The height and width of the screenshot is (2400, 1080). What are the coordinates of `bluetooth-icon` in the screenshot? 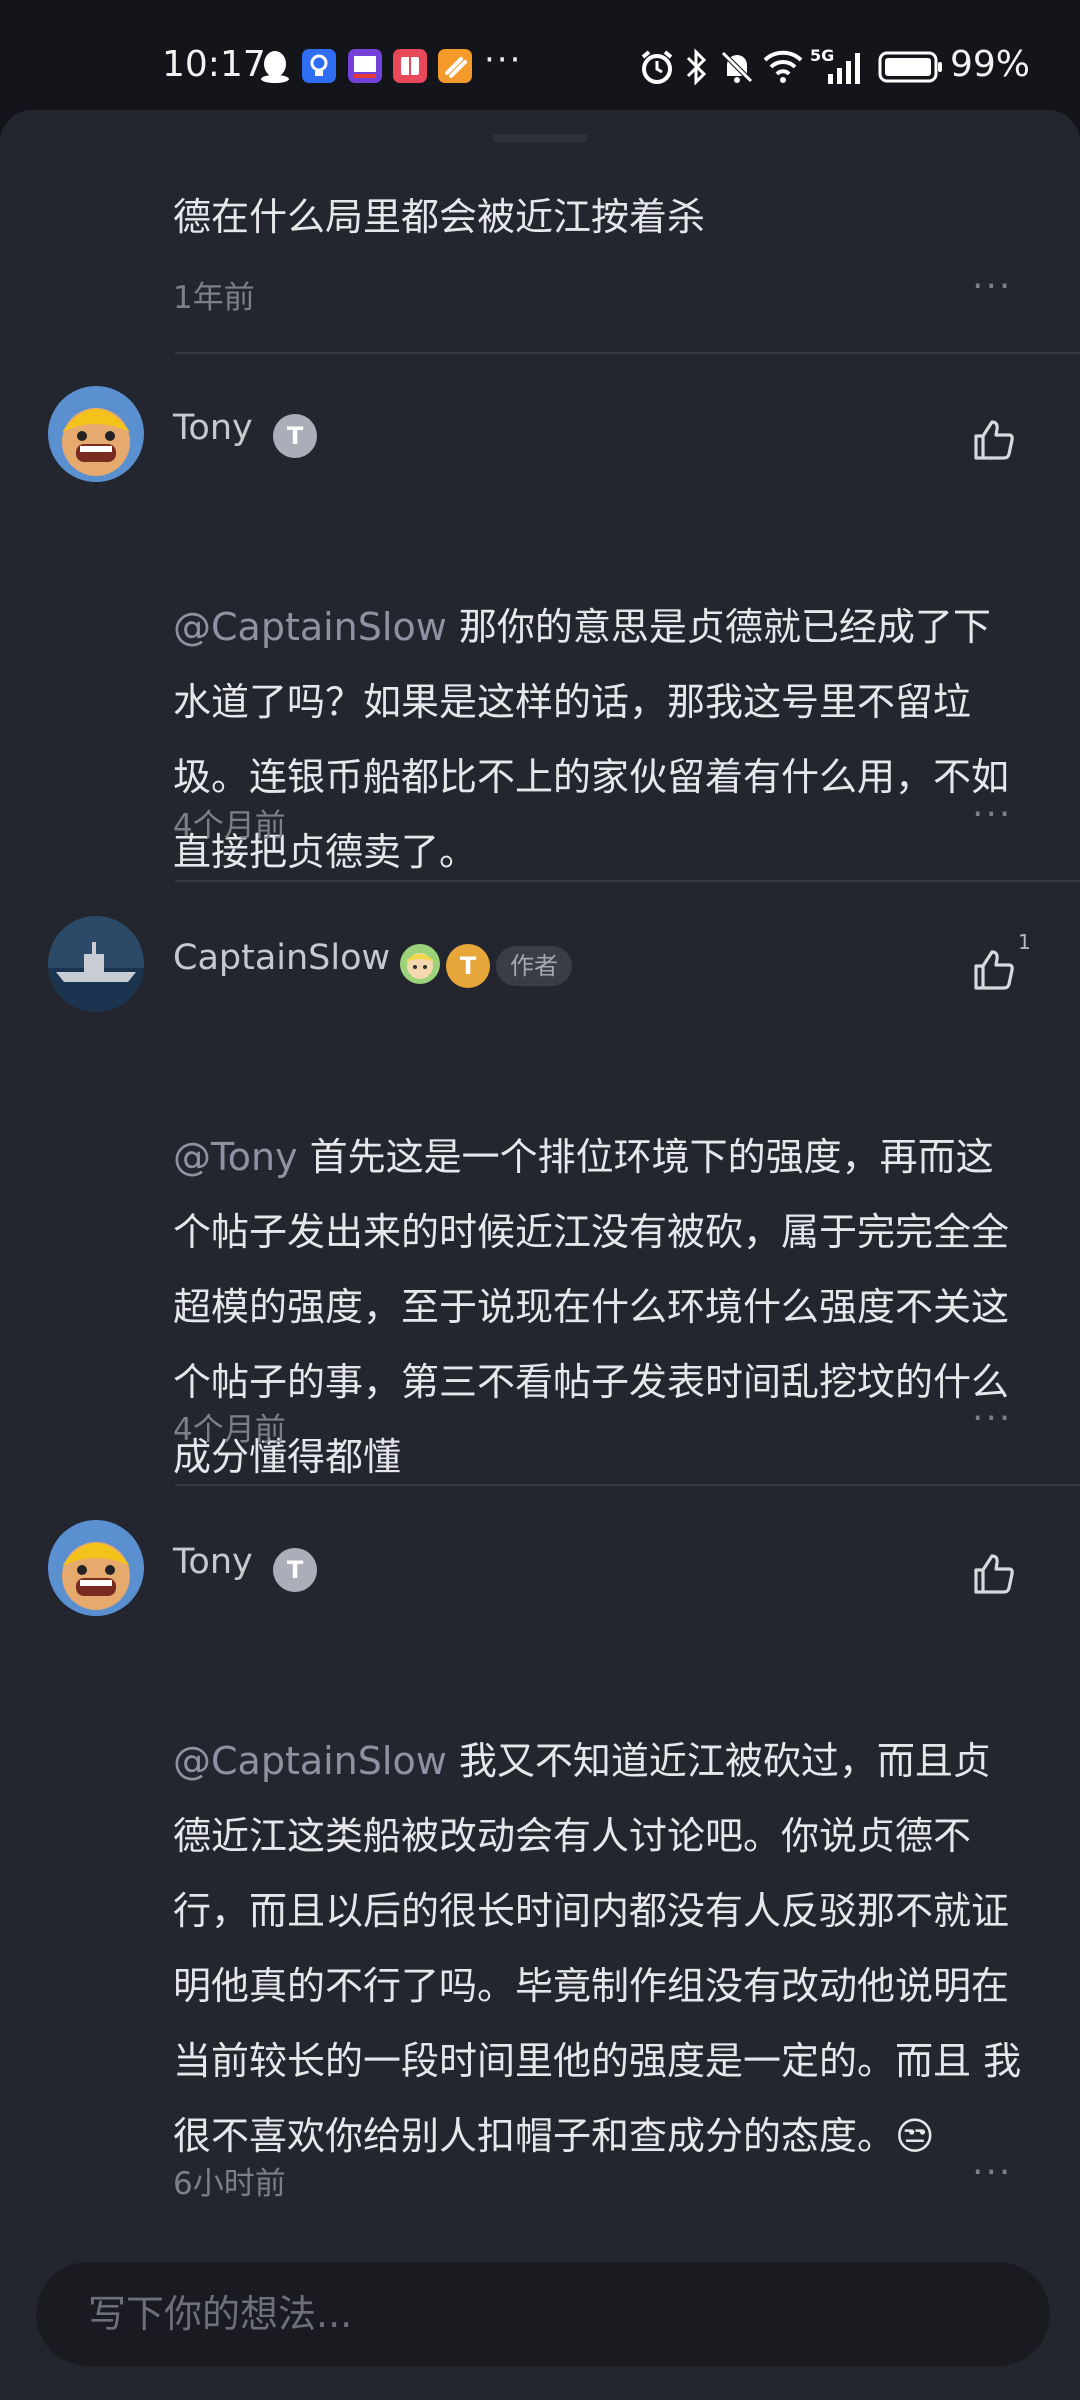 It's located at (696, 67).